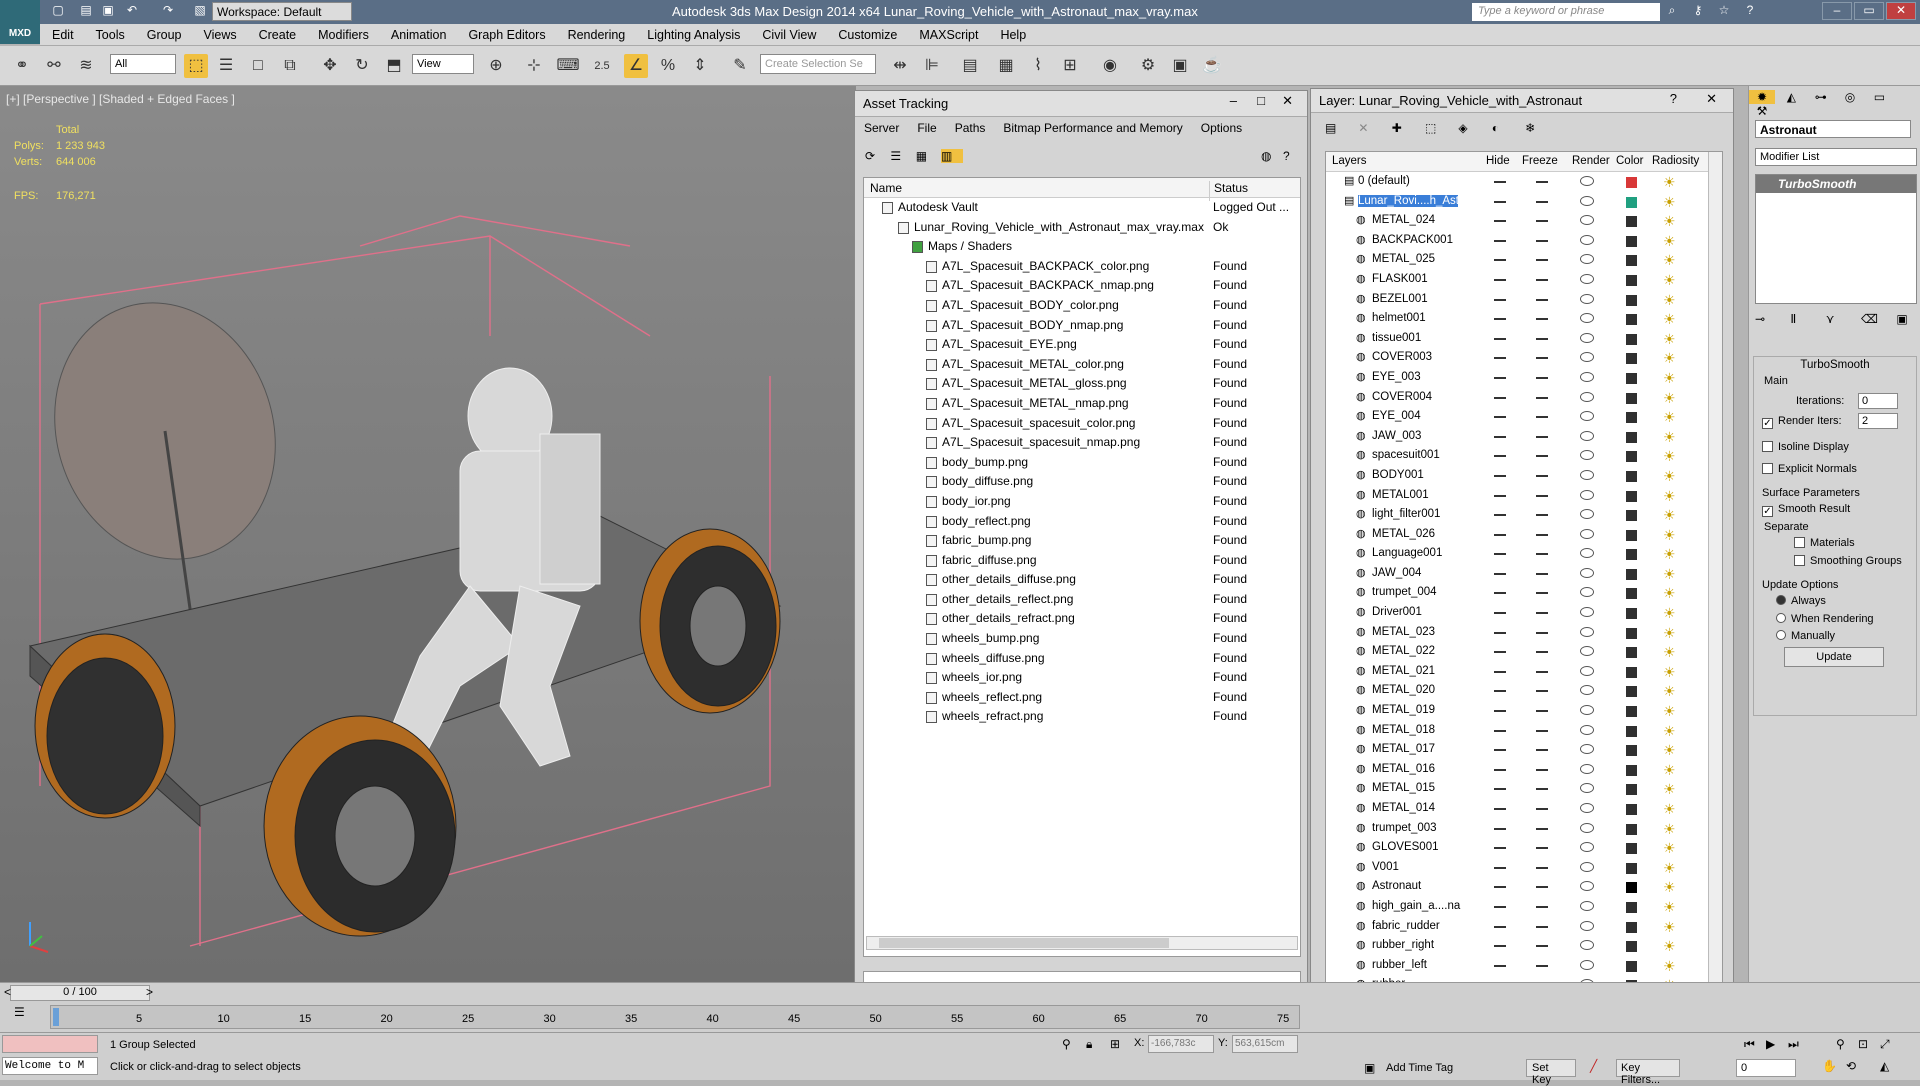 Image resolution: width=1920 pixels, height=1086 pixels. Describe the element at coordinates (1673, 98) in the screenshot. I see `layer-help-icon: ?` at that location.